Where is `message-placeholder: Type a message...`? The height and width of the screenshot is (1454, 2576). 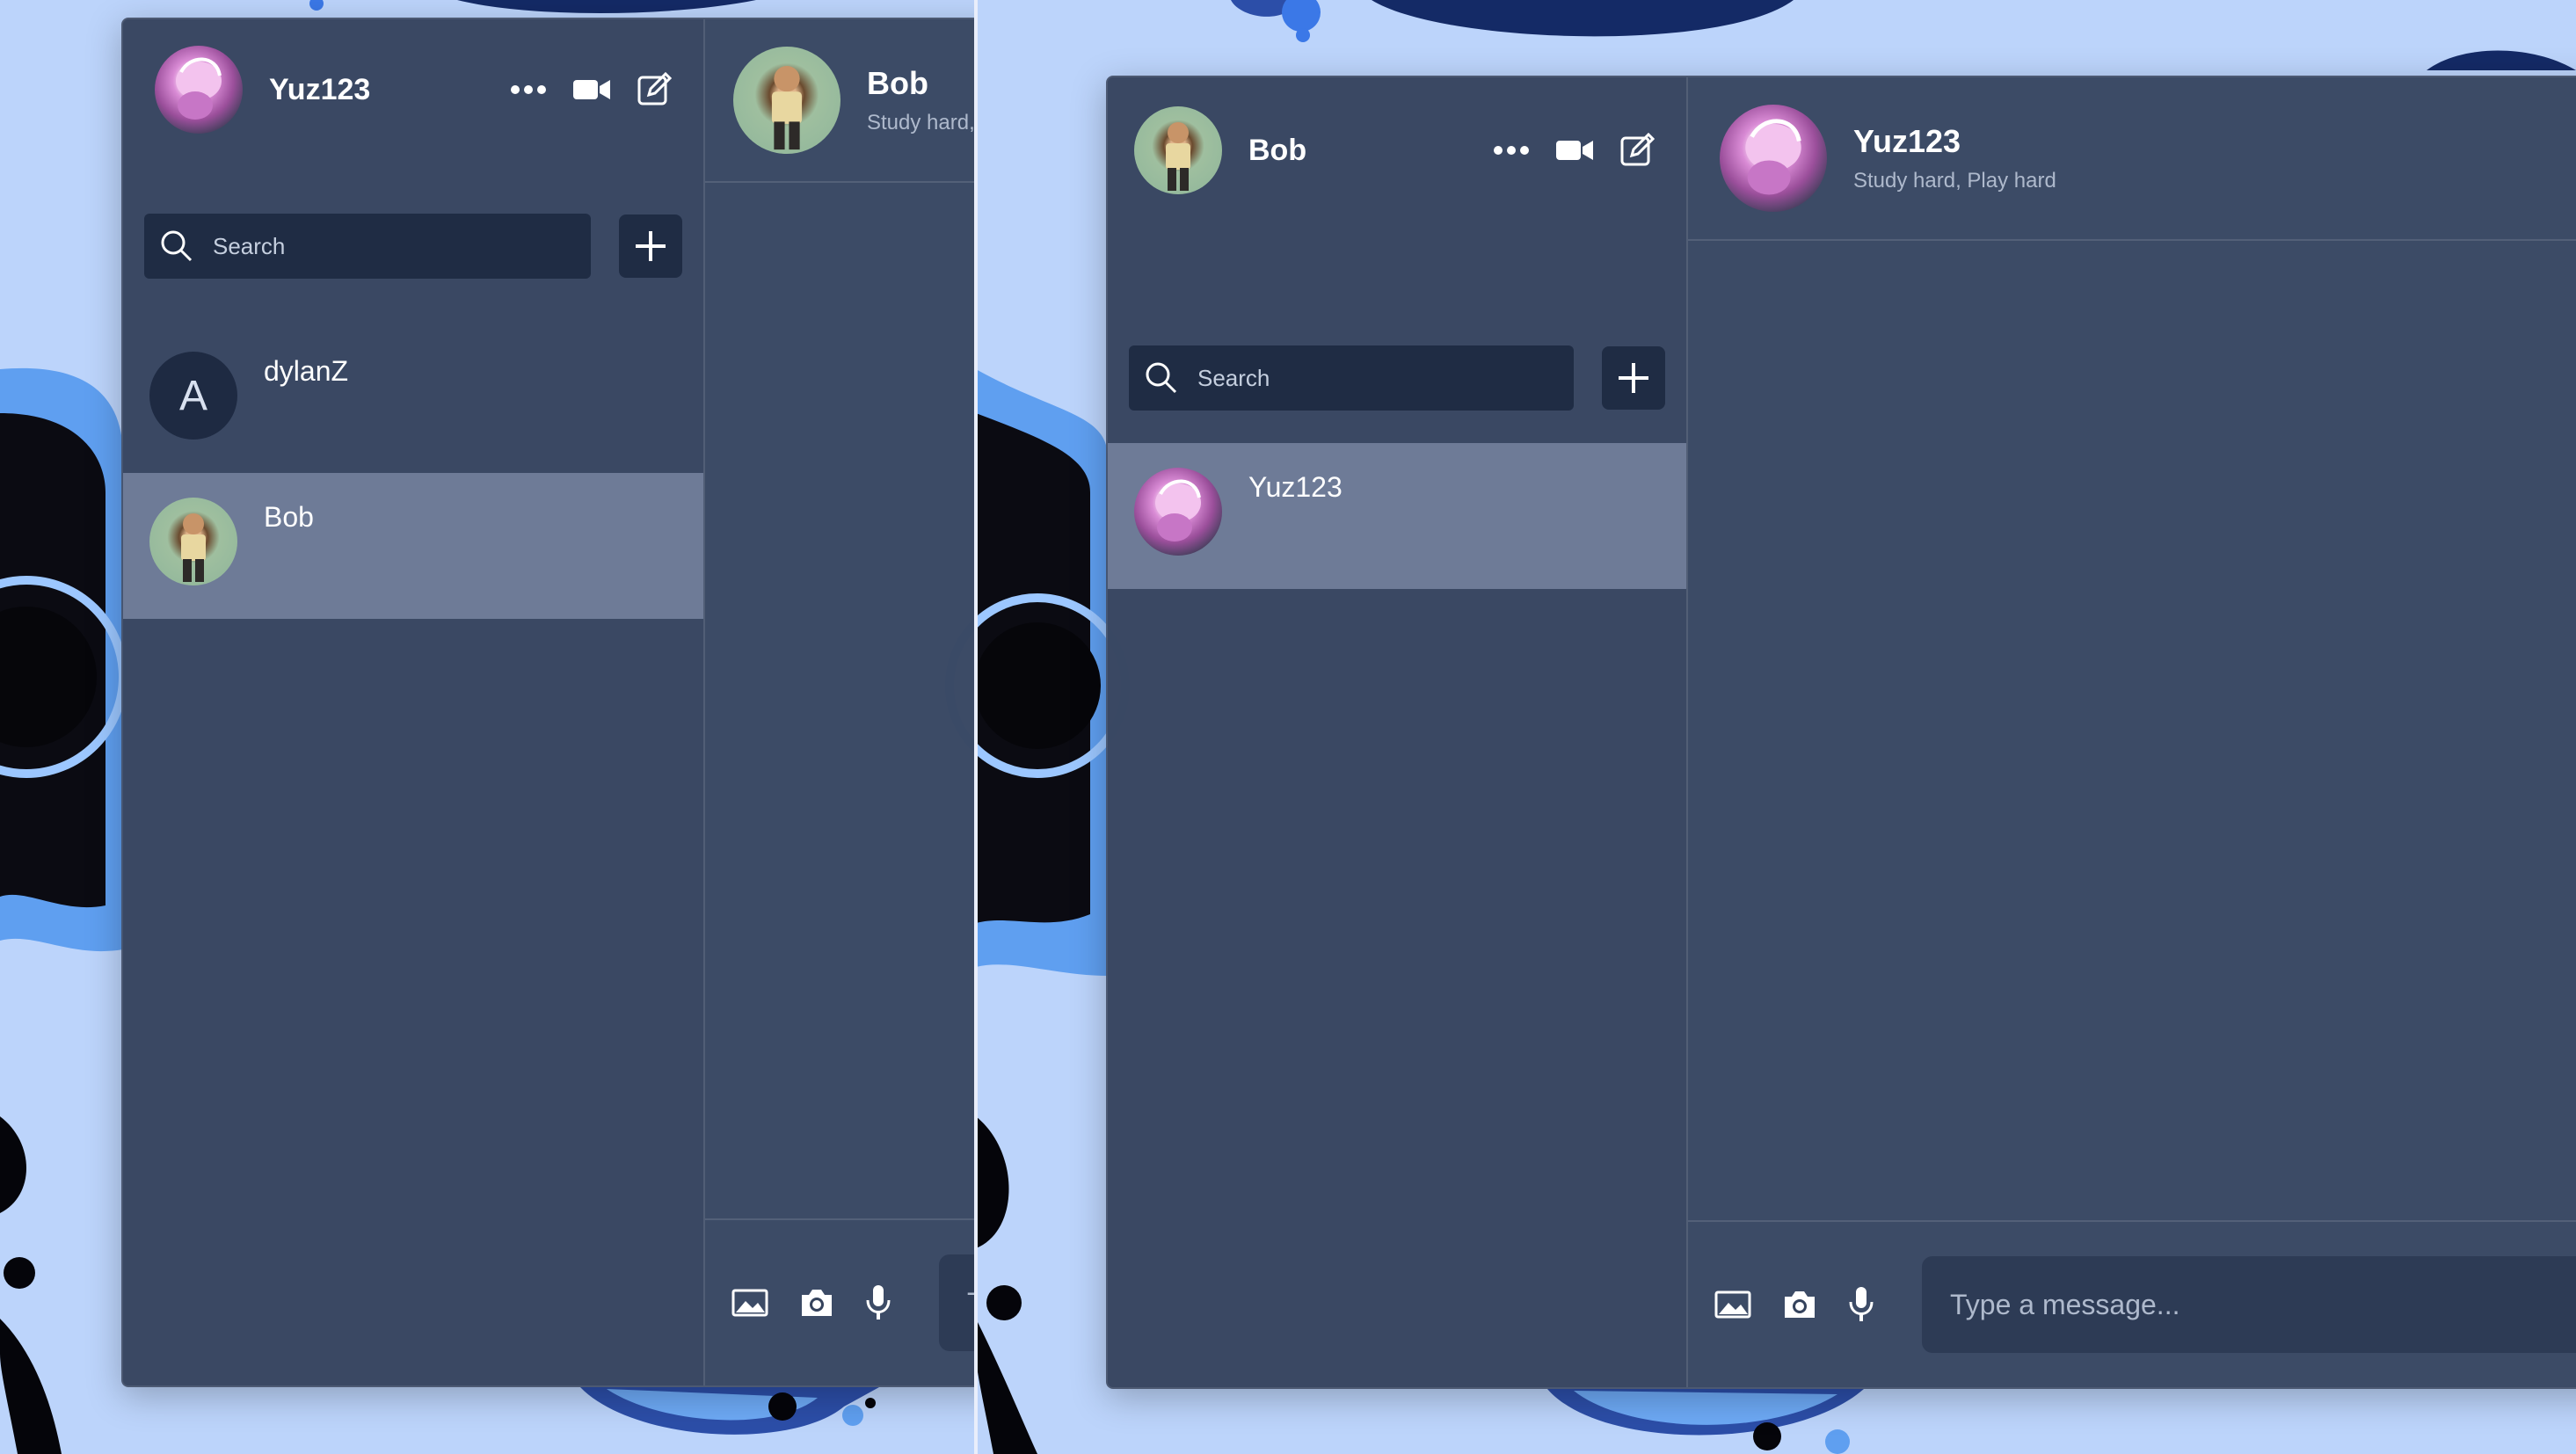
message-placeholder: Type a message... is located at coordinates (2065, 1304).